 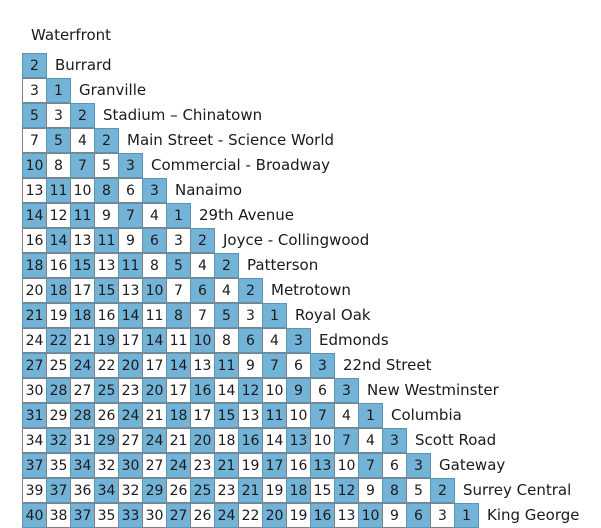 I want to click on matrix-row: 16 14 13 11 9 6 3 2 Joyce - Collingwood, so click(x=195, y=240).